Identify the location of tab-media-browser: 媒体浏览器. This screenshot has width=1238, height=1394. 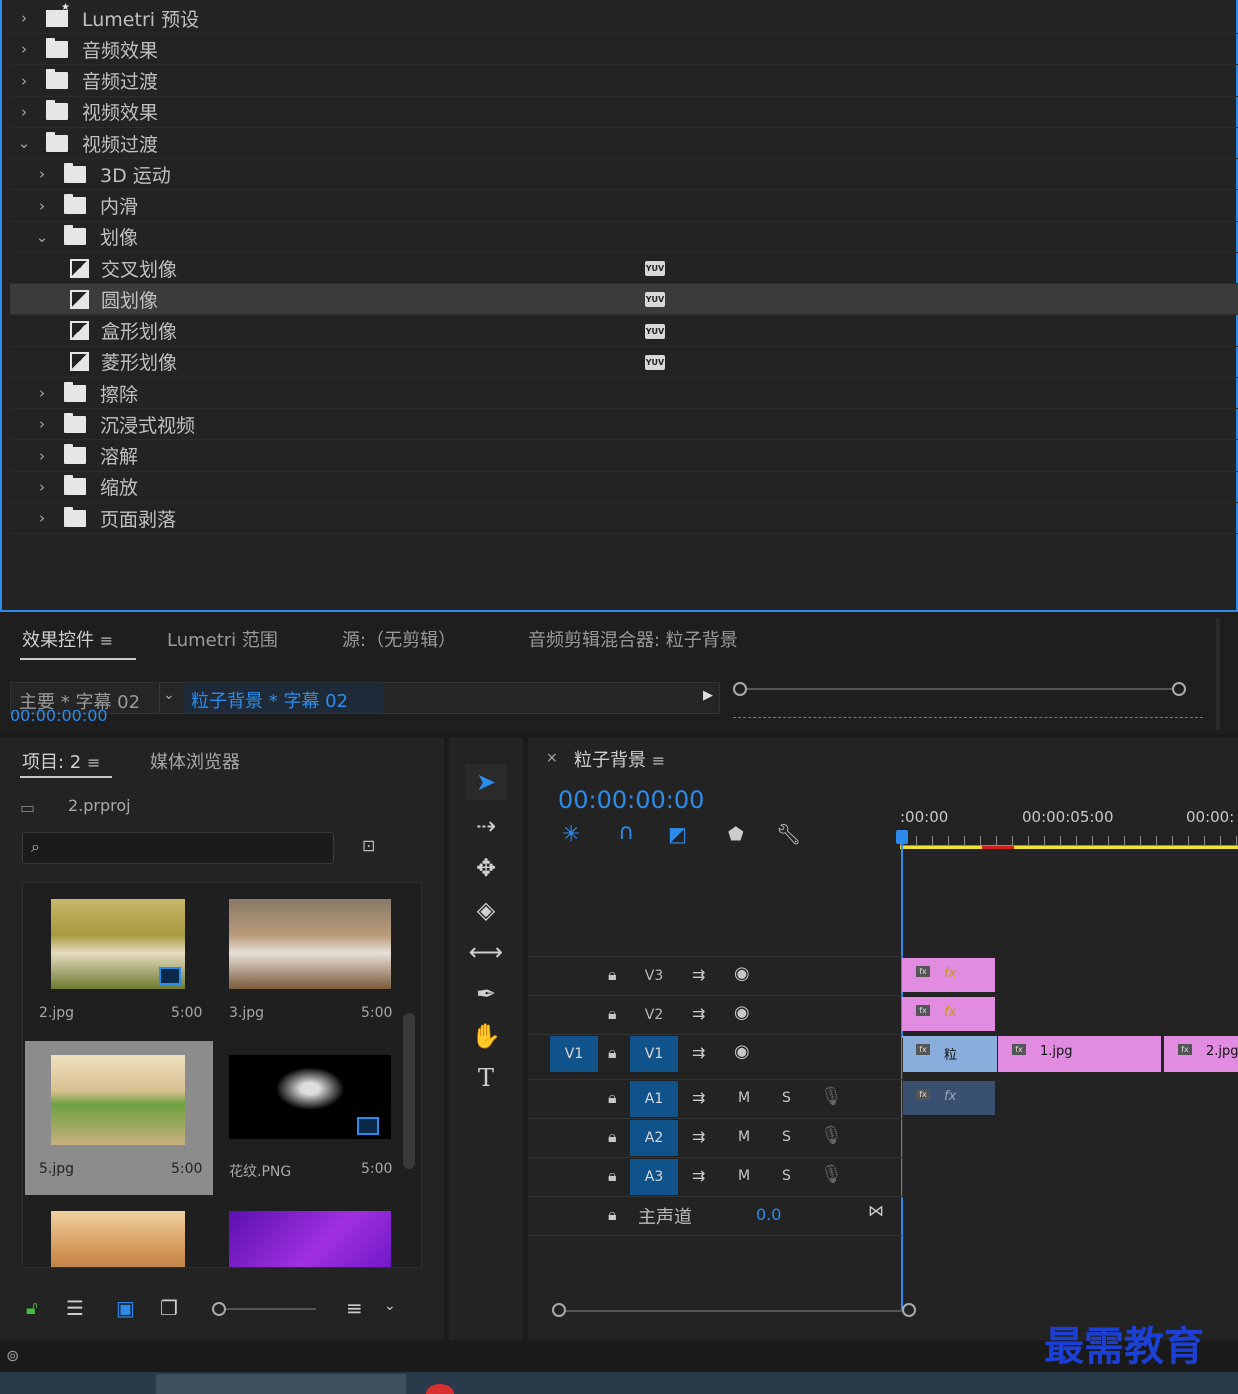
(195, 761).